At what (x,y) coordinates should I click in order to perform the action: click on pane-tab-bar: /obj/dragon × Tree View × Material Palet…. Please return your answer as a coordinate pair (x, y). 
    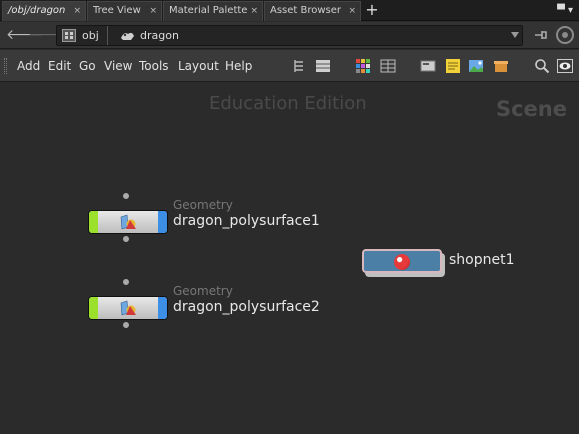
    Looking at the image, I should click on (289, 10).